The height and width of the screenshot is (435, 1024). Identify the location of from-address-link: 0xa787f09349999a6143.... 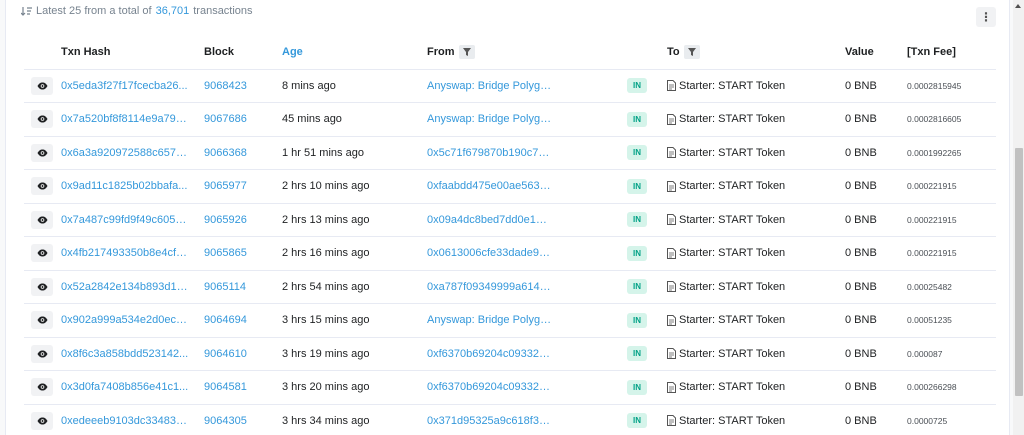
(489, 287).